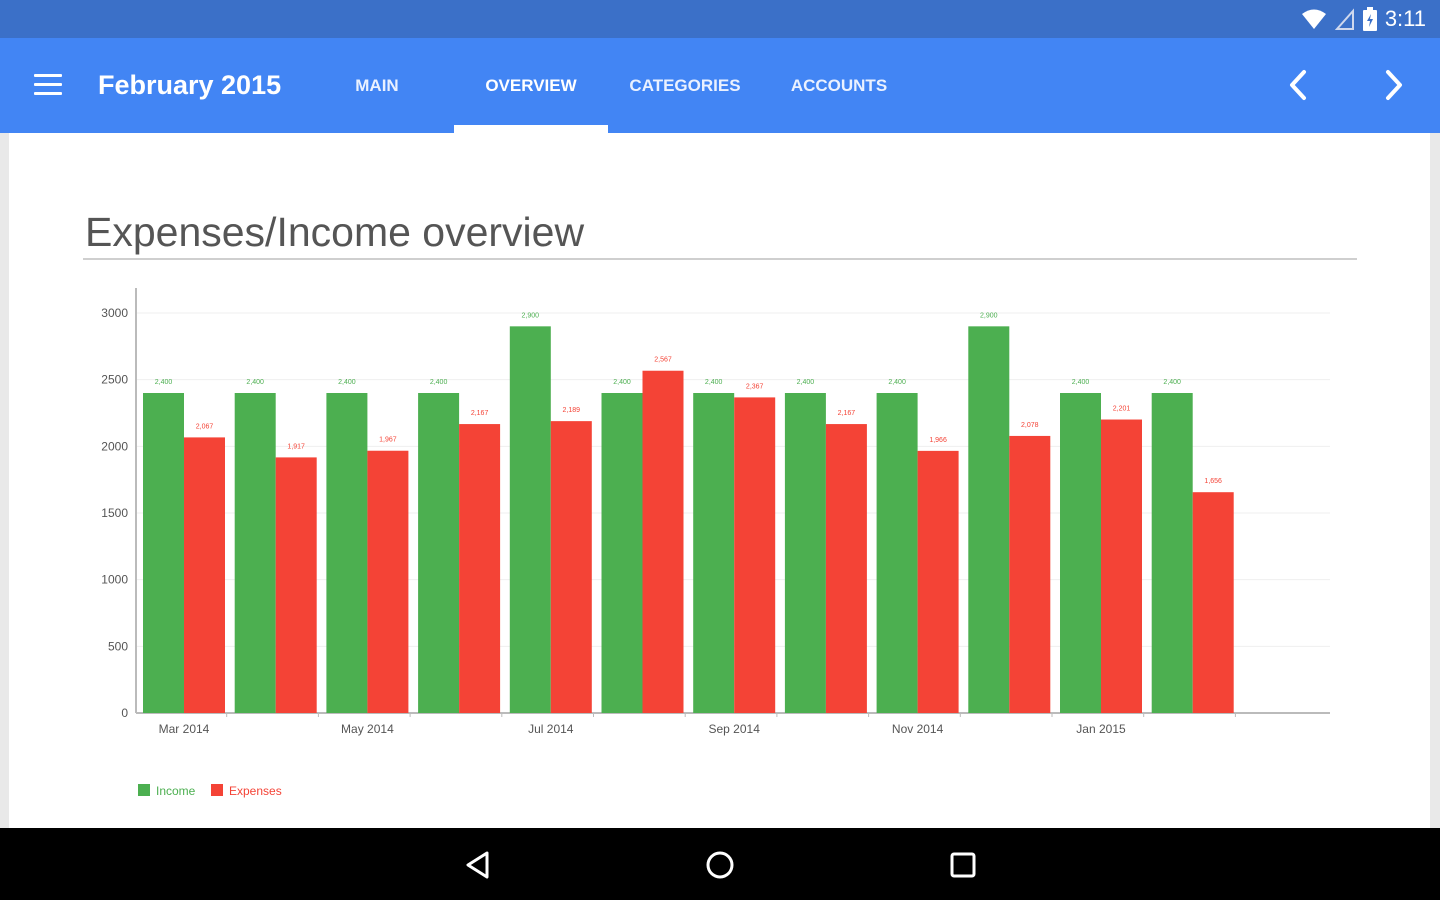 The width and height of the screenshot is (1440, 900). Describe the element at coordinates (1344, 19) in the screenshot. I see `signal-icon` at that location.